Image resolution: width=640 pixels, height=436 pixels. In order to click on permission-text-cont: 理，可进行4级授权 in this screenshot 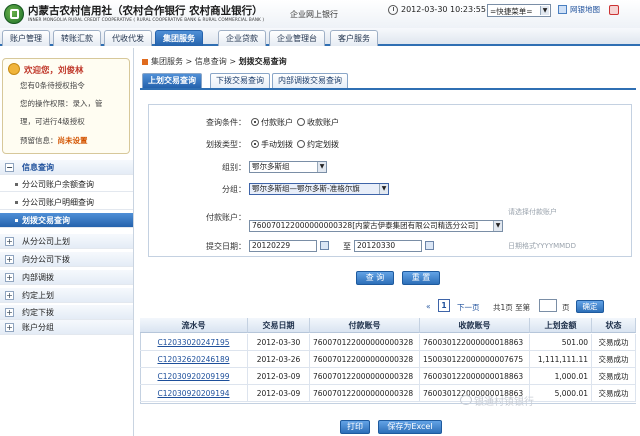, I will do `click(52, 121)`.